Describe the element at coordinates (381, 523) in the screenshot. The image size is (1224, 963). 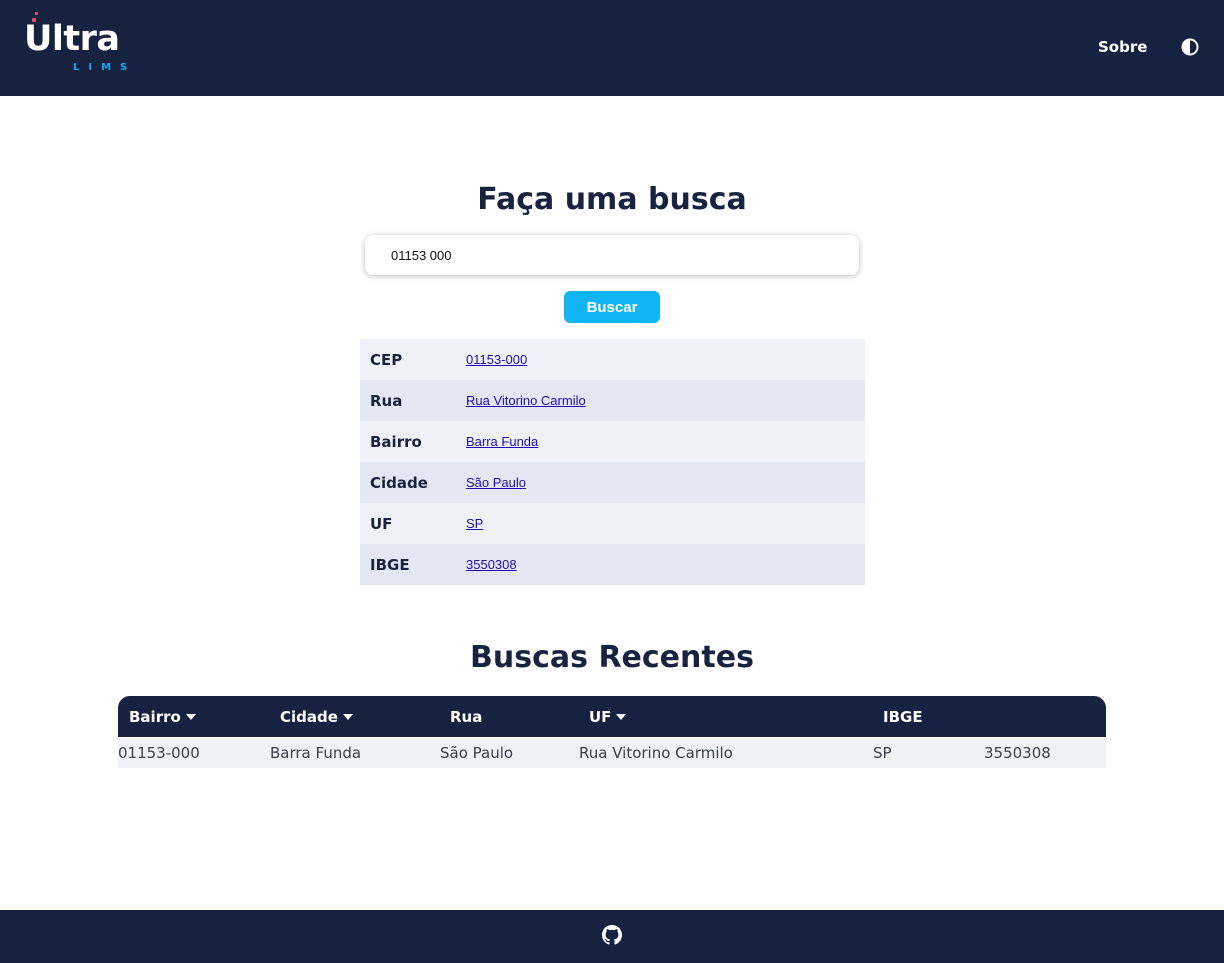
I see `result-label: UF` at that location.